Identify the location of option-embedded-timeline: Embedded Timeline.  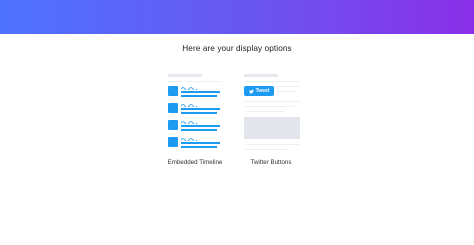
(195, 121).